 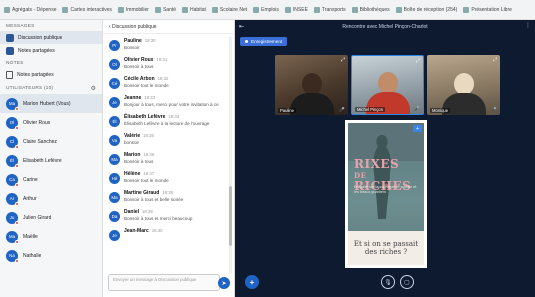 I want to click on avatar-initials: Je, so click(x=114, y=102).